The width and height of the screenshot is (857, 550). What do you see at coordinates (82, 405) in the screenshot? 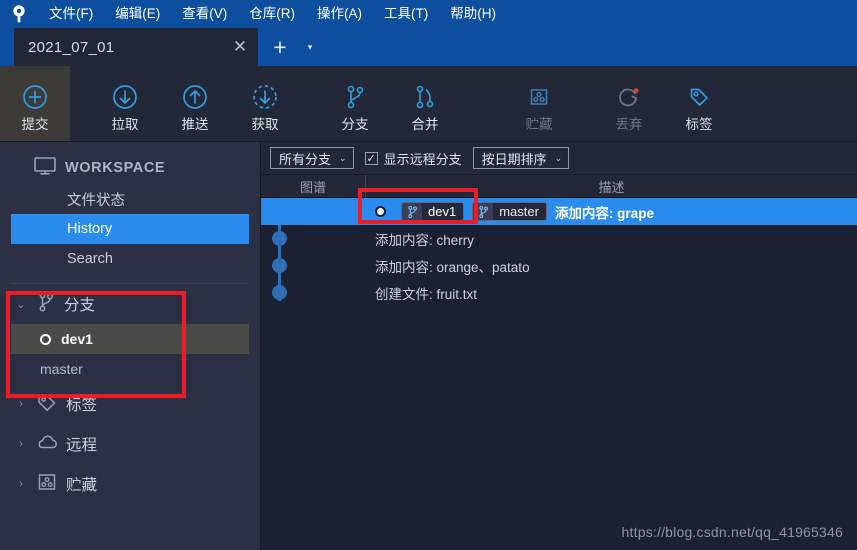
I see `sidebar-group-tags-label: 标签` at bounding box center [82, 405].